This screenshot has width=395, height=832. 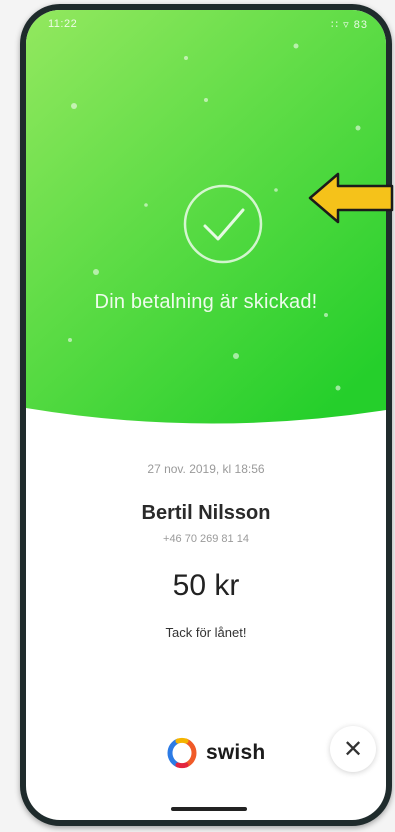 What do you see at coordinates (206, 469) in the screenshot?
I see `payment-datetime: 27 nov. 2019, kl 18:56` at bounding box center [206, 469].